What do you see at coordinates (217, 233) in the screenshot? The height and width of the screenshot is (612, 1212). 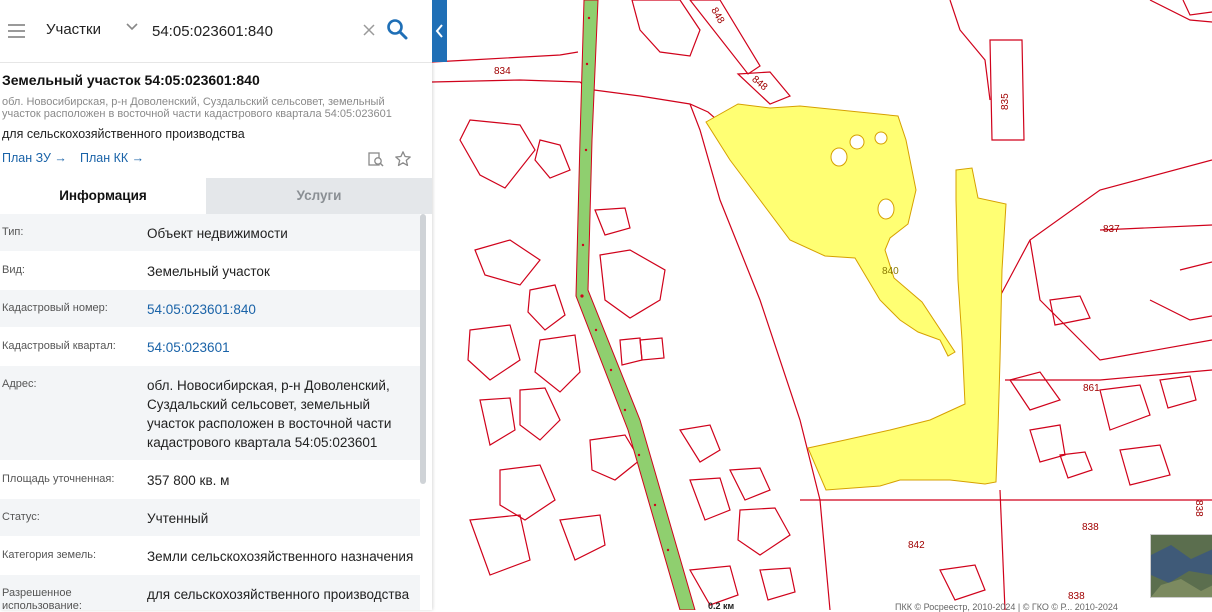 I see `attribute-value: Объект недвижимости` at bounding box center [217, 233].